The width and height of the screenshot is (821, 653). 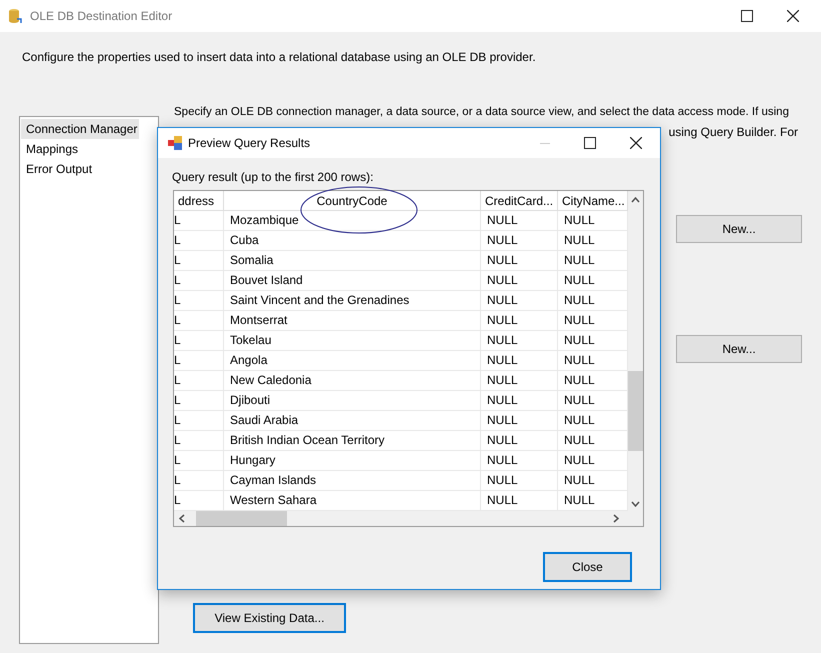 What do you see at coordinates (352, 340) in the screenshot?
I see `table-cell: Tokelau` at bounding box center [352, 340].